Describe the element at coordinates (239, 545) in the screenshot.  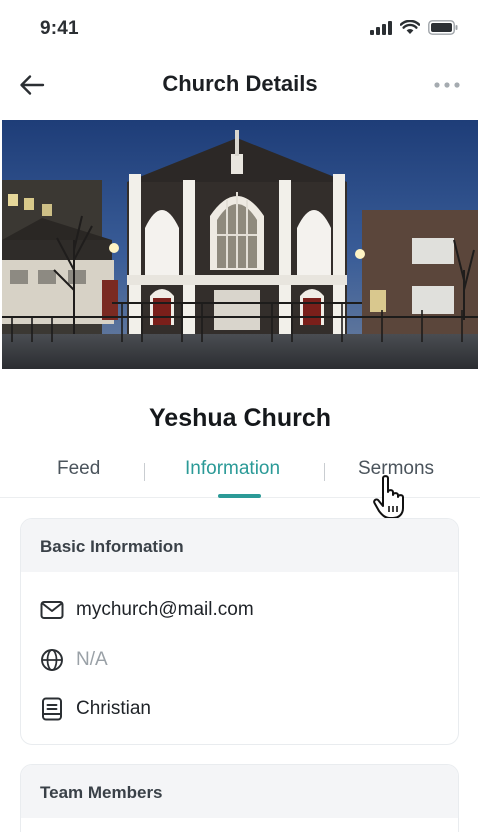
I see `basic-information-header: Basic Information` at that location.